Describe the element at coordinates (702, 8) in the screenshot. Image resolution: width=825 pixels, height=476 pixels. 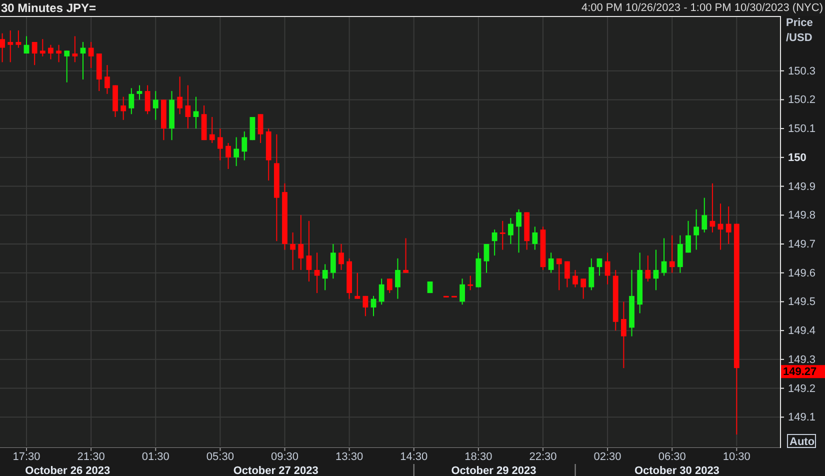
I see `date-range: 4:00 PM 10/26/2023 - 1:00 PM 10/30/2023 (NYC)` at that location.